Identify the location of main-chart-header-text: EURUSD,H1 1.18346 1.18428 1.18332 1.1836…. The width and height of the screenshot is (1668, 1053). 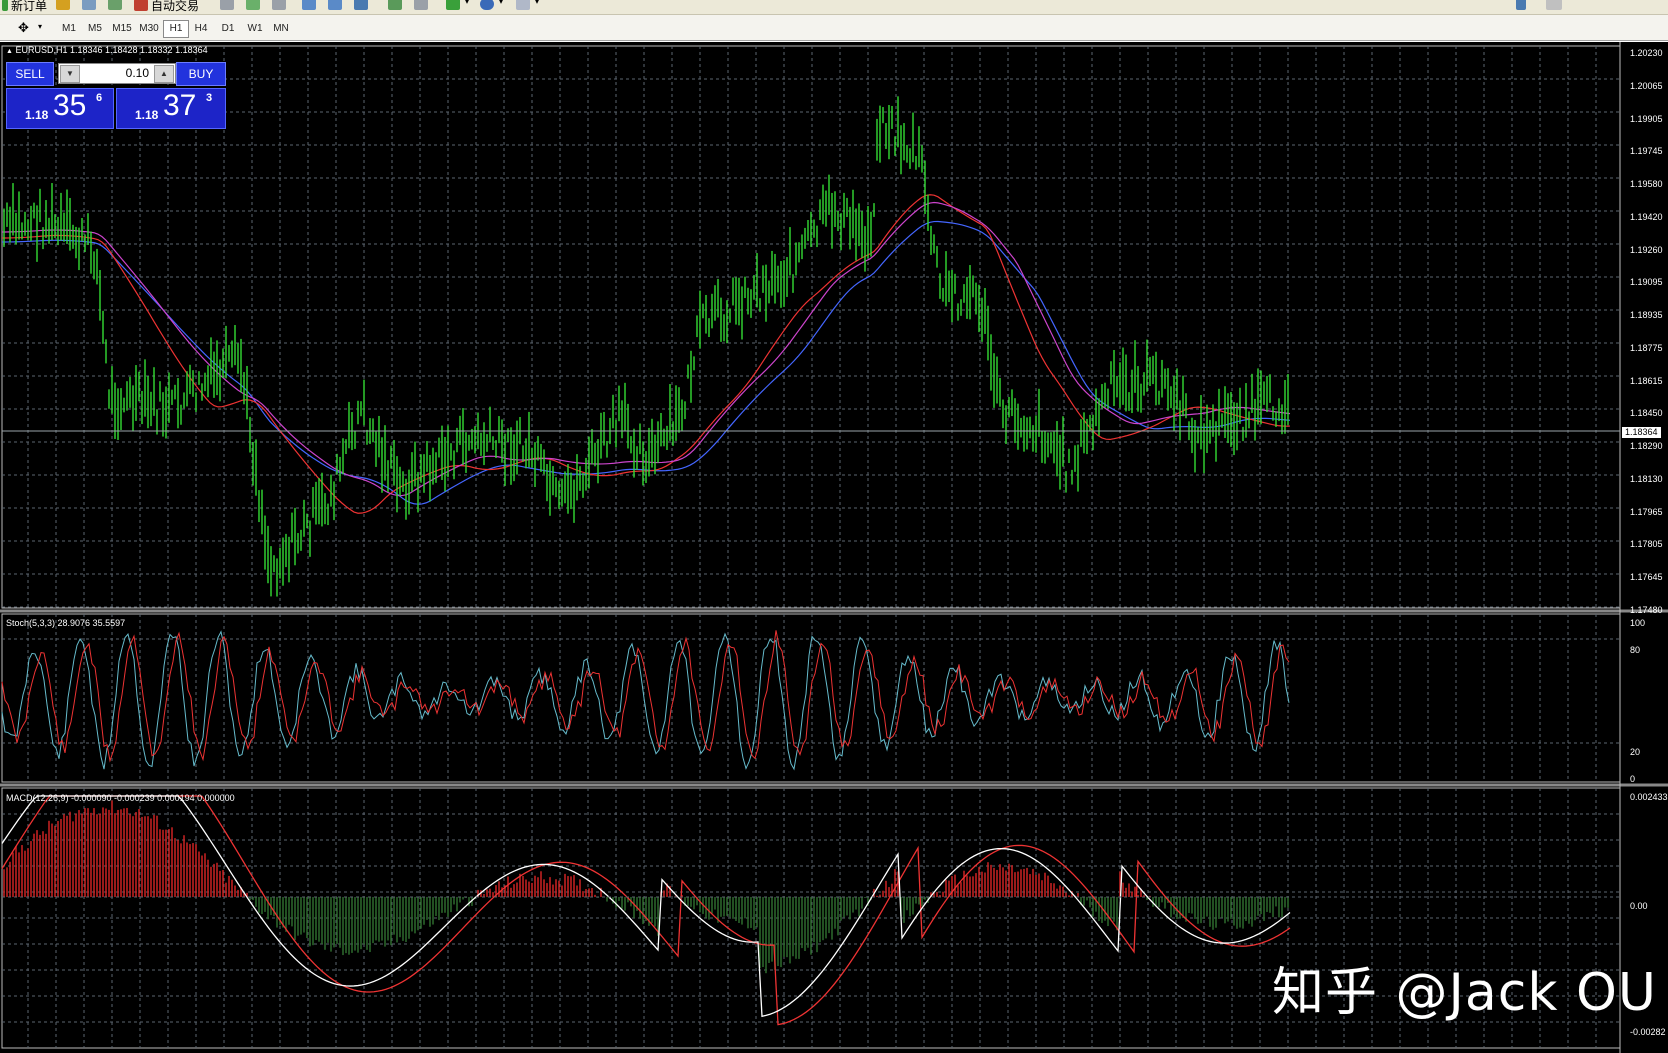
(111, 50).